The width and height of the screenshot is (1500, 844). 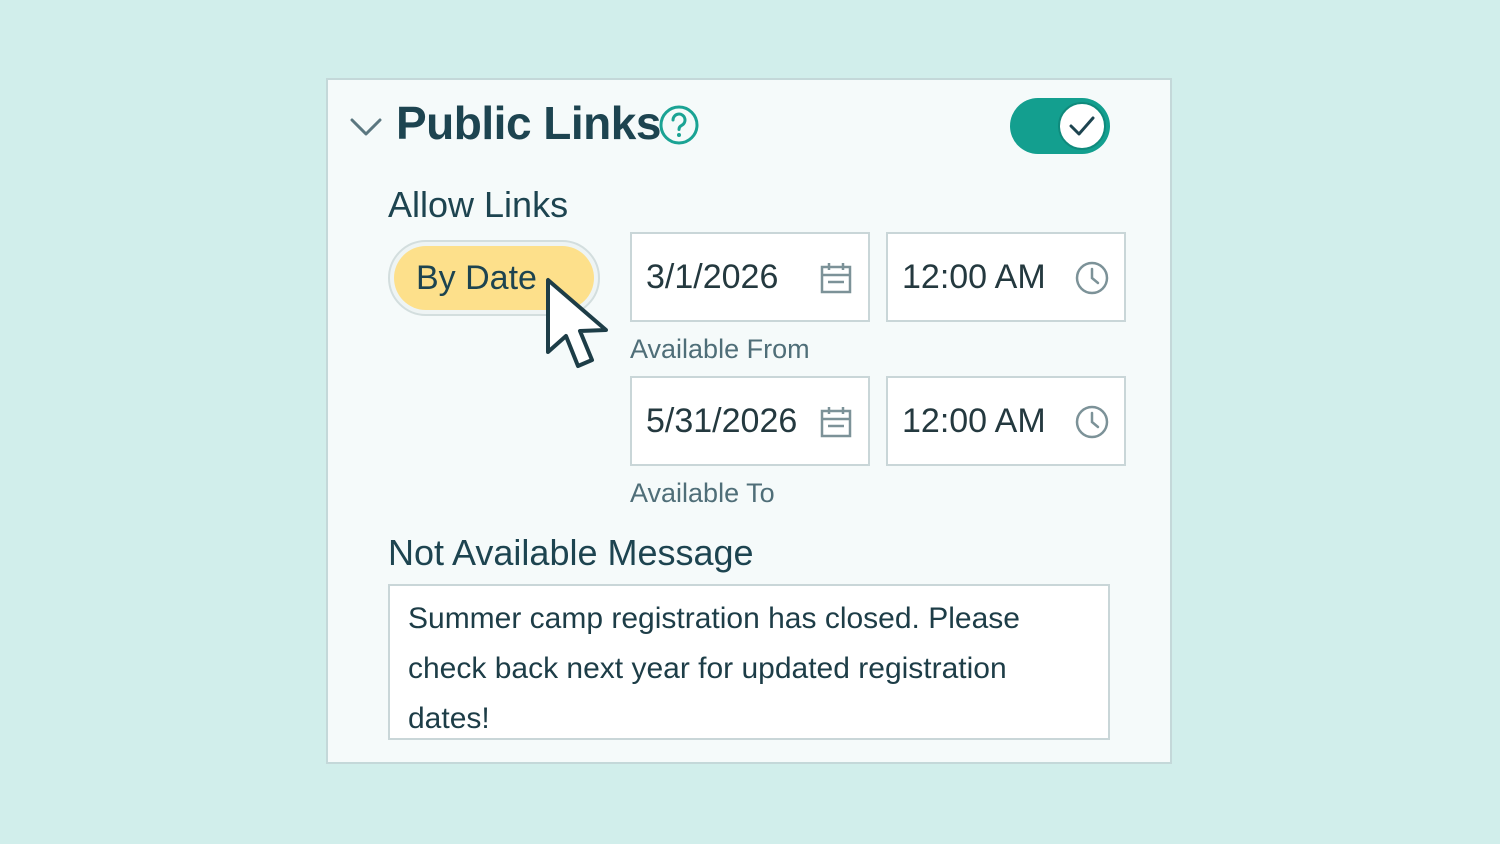 I want to click on available-to-date-field: 5/31/2026, so click(x=750, y=421).